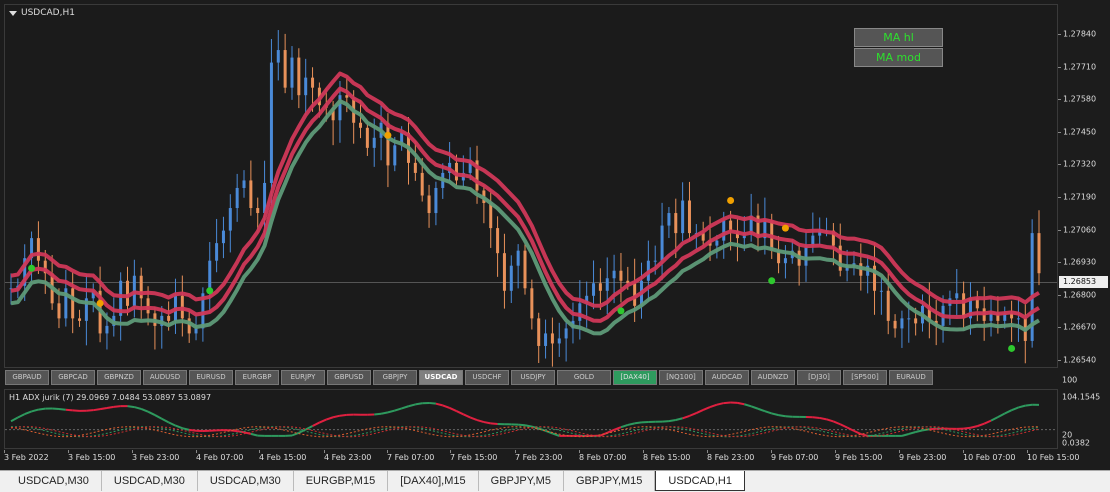 Image resolution: width=1110 pixels, height=492 pixels. I want to click on price-label: 1.26540, so click(1080, 360).